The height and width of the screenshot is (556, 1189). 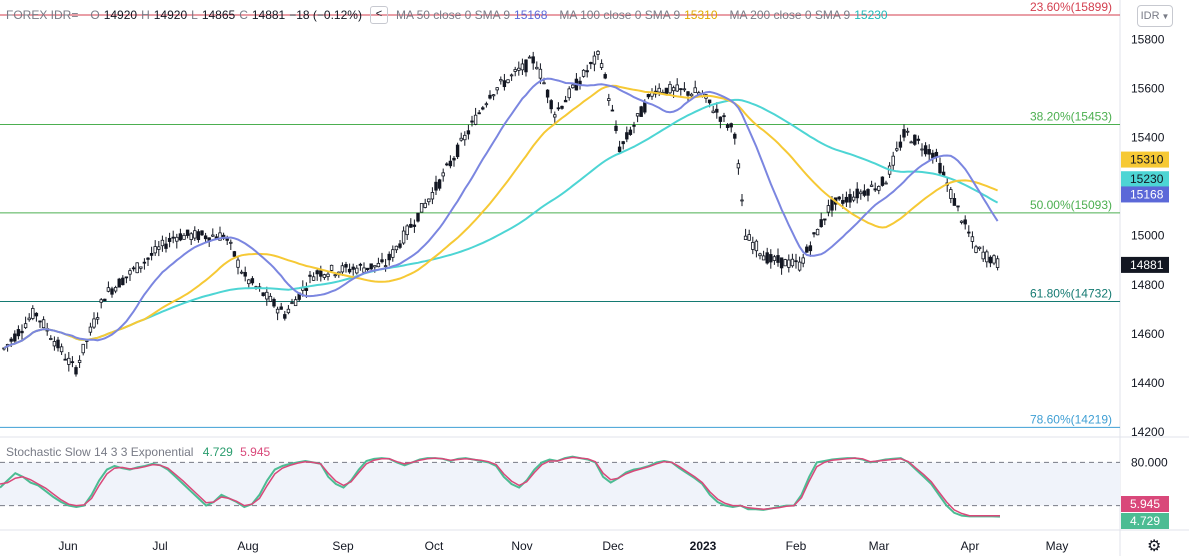 I want to click on ma200-label: MA 200 close 0 SMA 9, so click(x=790, y=15).